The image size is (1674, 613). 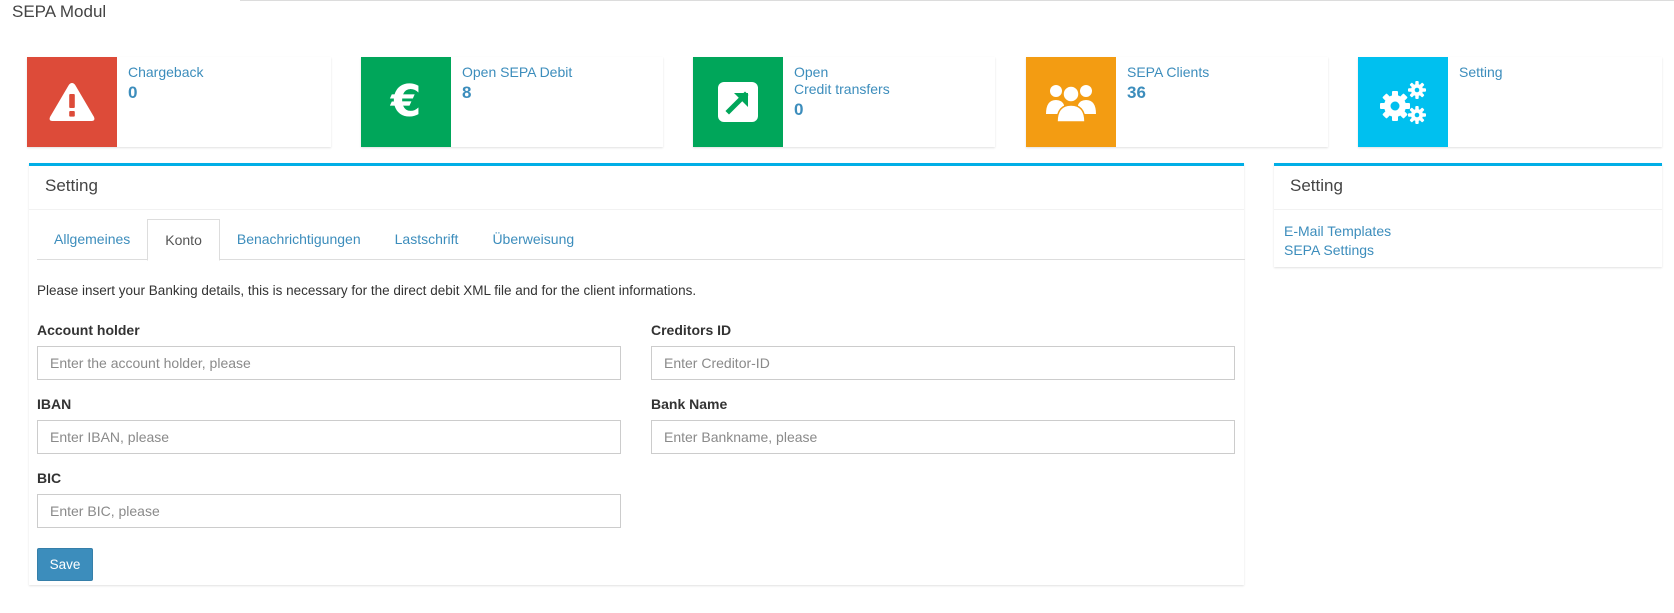 What do you see at coordinates (1468, 215) in the screenshot?
I see `side-settings-box: Setting E-Mail Templates SEPA Settings` at bounding box center [1468, 215].